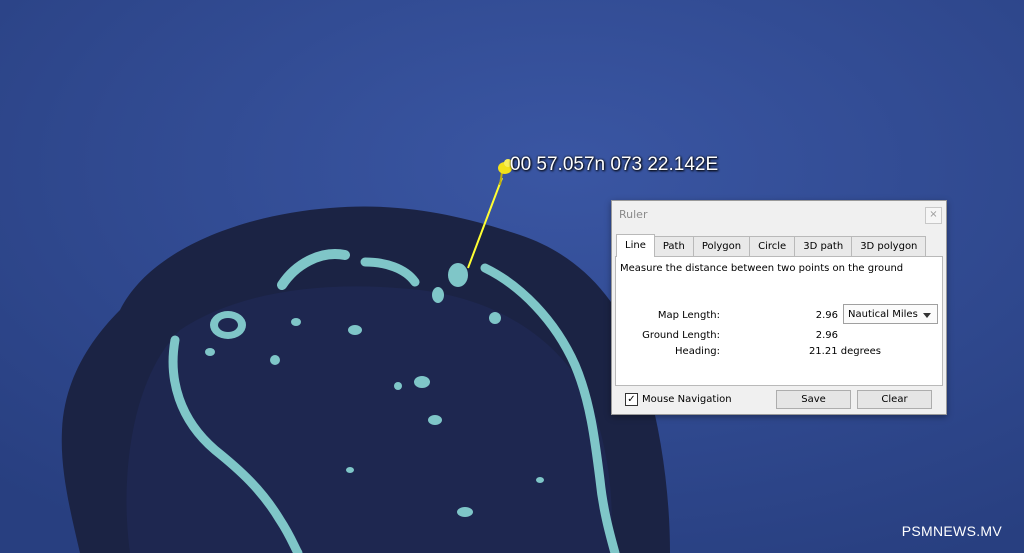 This screenshot has width=1024, height=553. Describe the element at coordinates (823, 246) in the screenshot. I see `tab-3d-path: 3D path` at that location.